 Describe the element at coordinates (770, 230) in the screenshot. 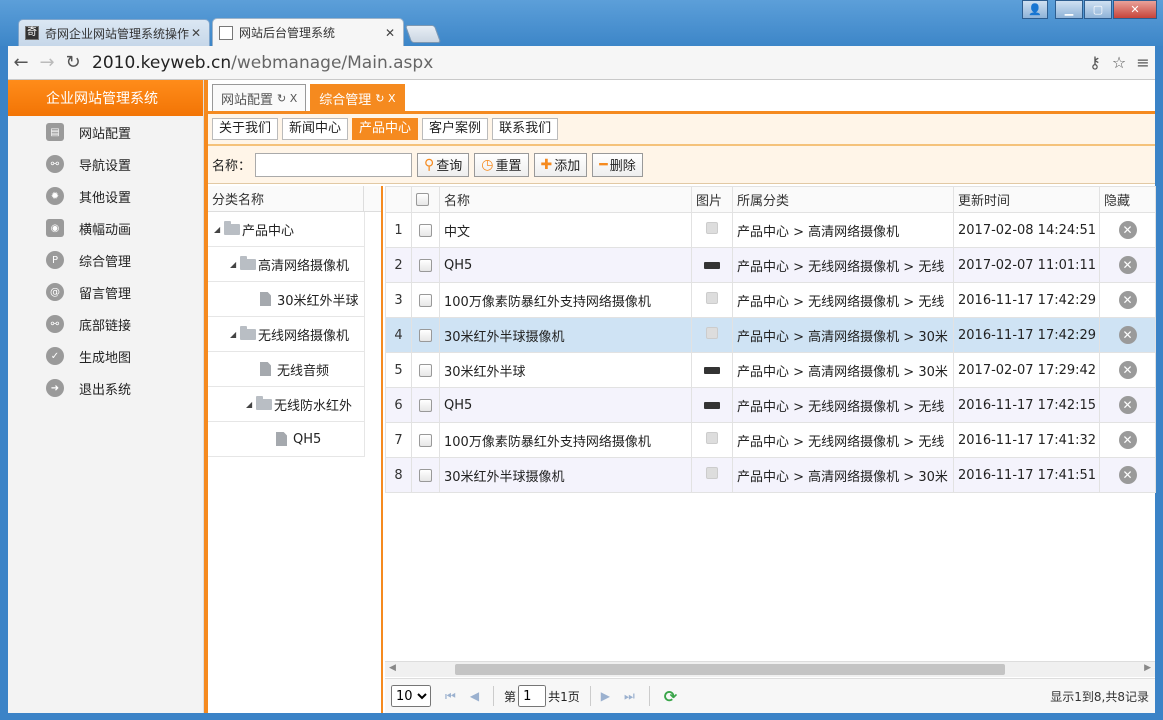

I see `table-row: 1 中文 产品中心 > 高清网络摄像机 2017-02-08 14:24:51 ✕` at that location.